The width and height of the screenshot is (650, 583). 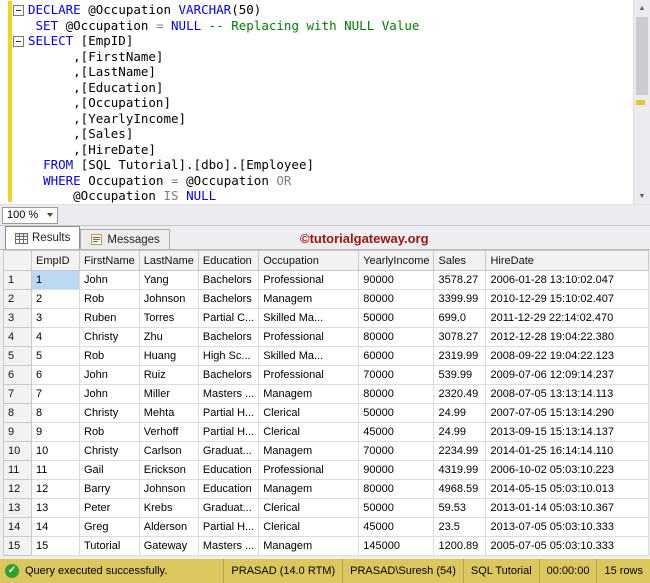 What do you see at coordinates (18, 41) in the screenshot?
I see `collapse-region-icon` at bounding box center [18, 41].